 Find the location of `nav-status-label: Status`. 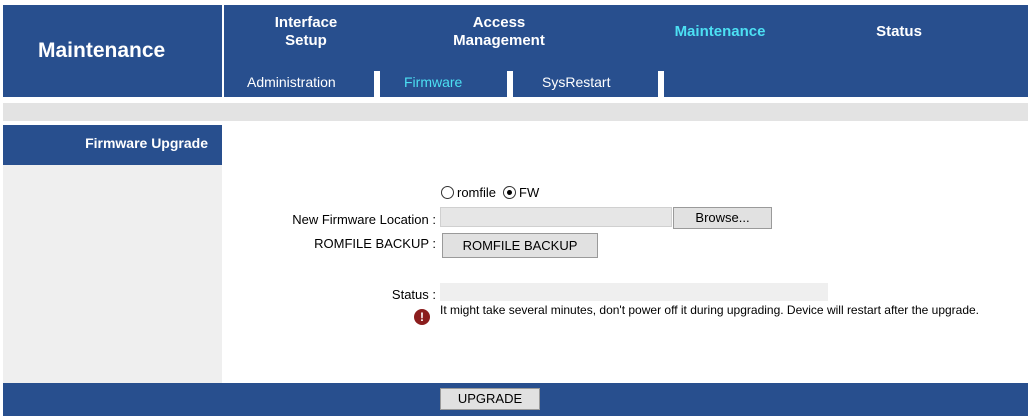

nav-status-label: Status is located at coordinates (899, 31).